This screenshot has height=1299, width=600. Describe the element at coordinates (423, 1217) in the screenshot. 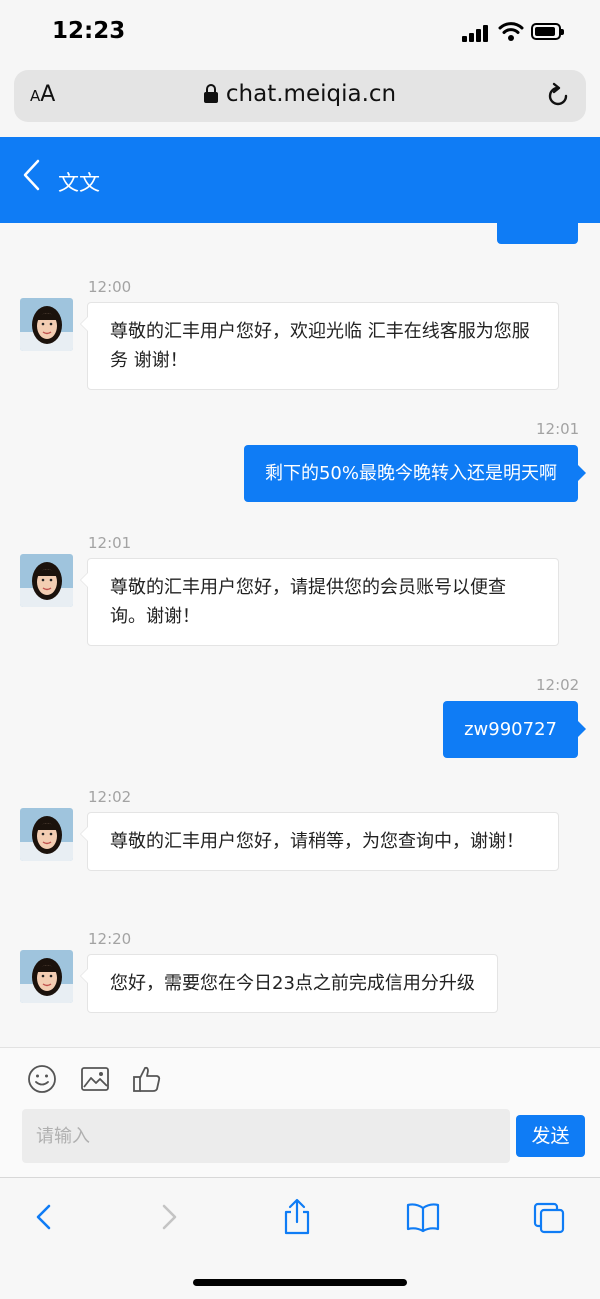

I see `bookmarks-icon` at that location.